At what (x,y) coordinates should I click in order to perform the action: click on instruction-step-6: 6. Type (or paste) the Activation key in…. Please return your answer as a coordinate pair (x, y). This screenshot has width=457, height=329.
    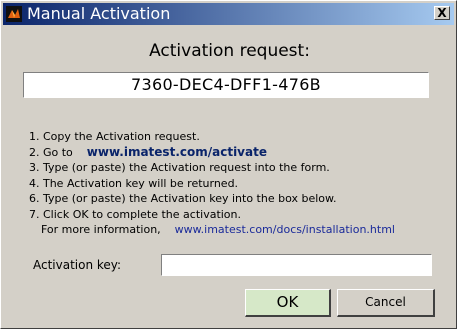
    Looking at the image, I should click on (183, 198).